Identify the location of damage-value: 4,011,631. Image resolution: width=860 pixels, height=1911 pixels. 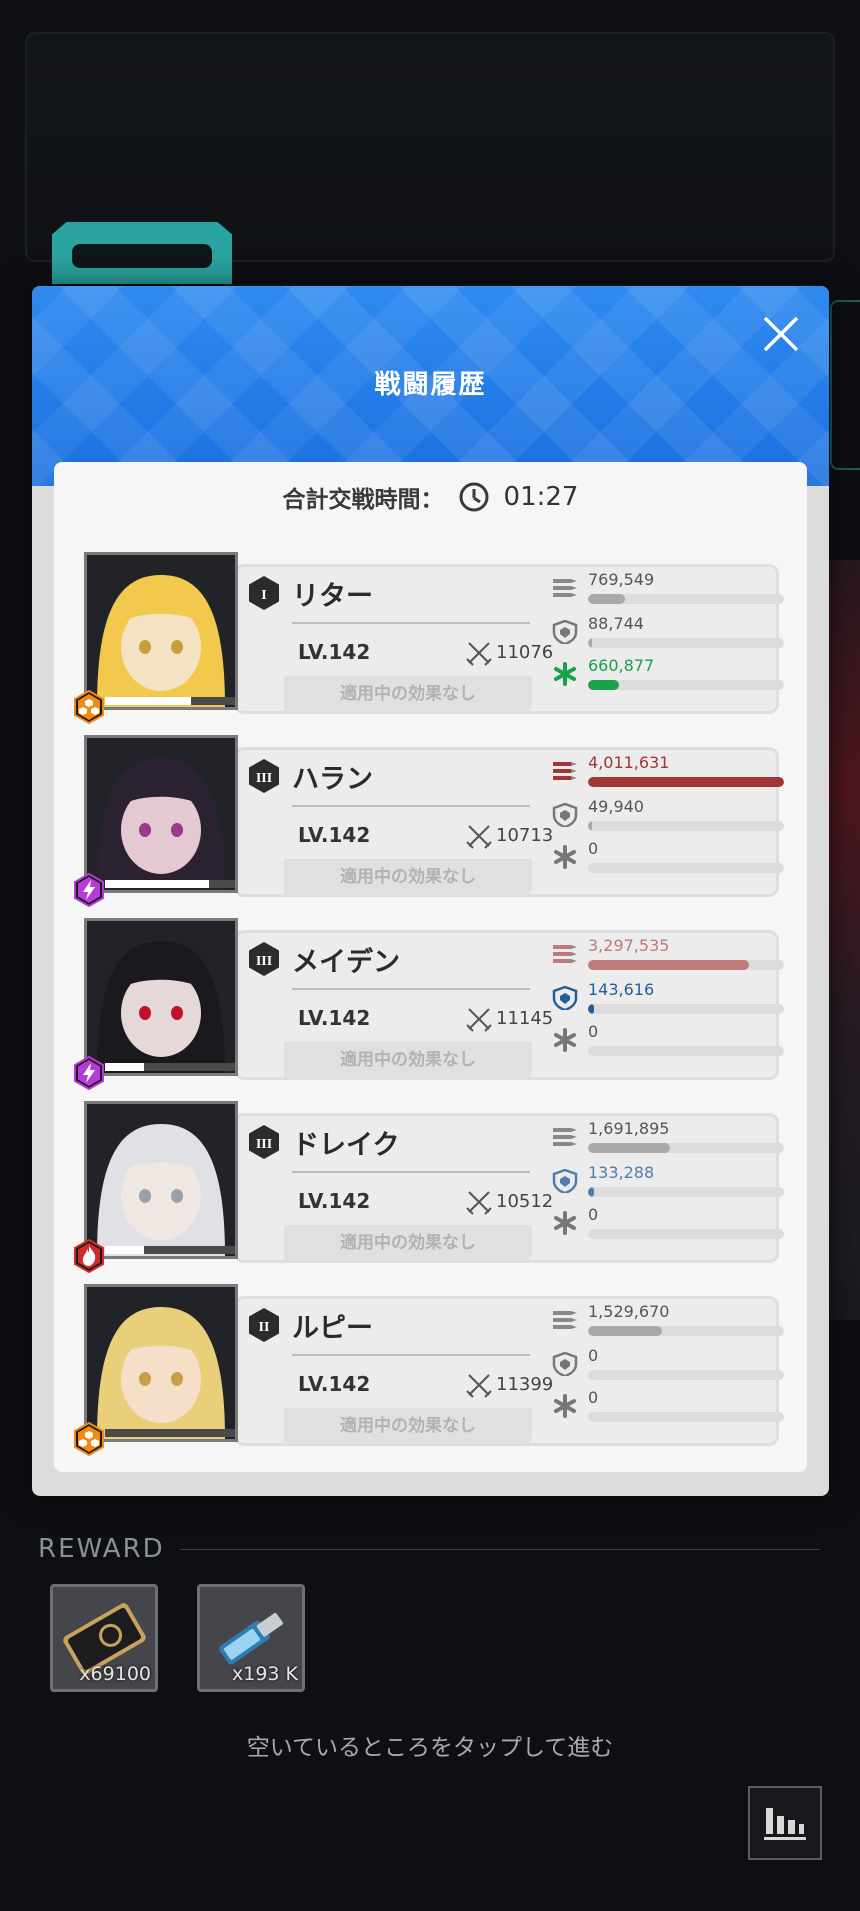
(629, 762).